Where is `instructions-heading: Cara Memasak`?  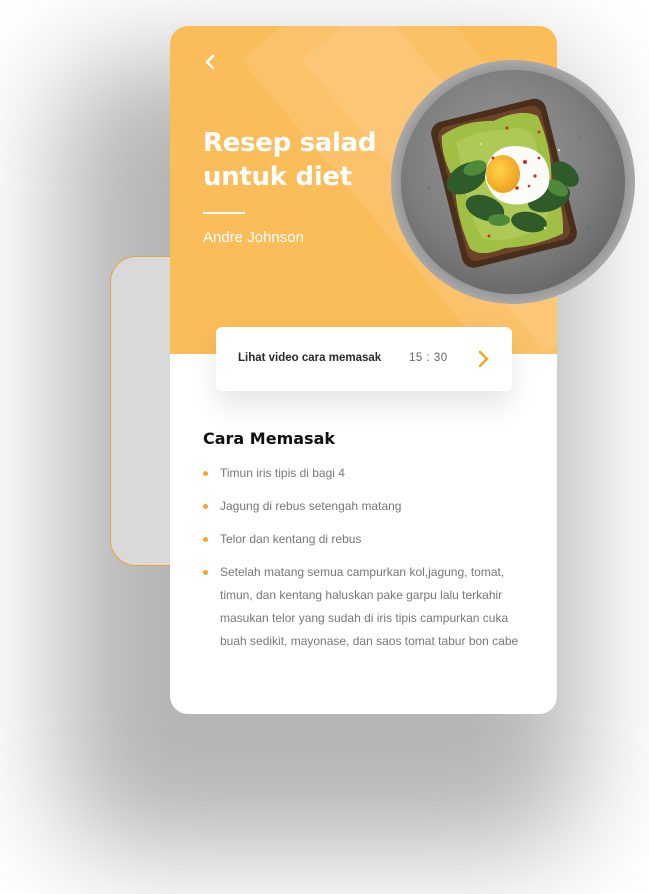
instructions-heading: Cara Memasak is located at coordinates (269, 438).